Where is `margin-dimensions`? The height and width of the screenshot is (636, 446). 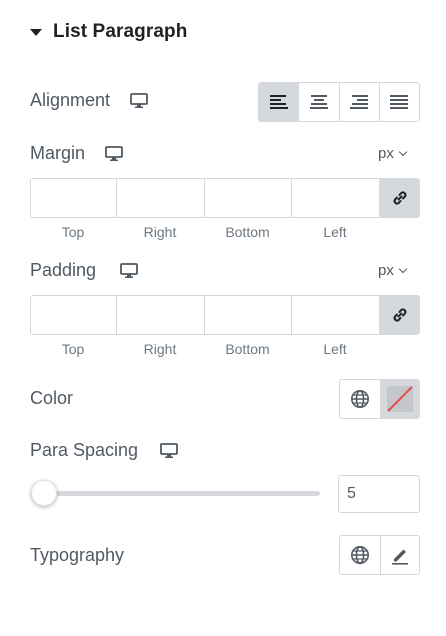 margin-dimensions is located at coordinates (225, 198).